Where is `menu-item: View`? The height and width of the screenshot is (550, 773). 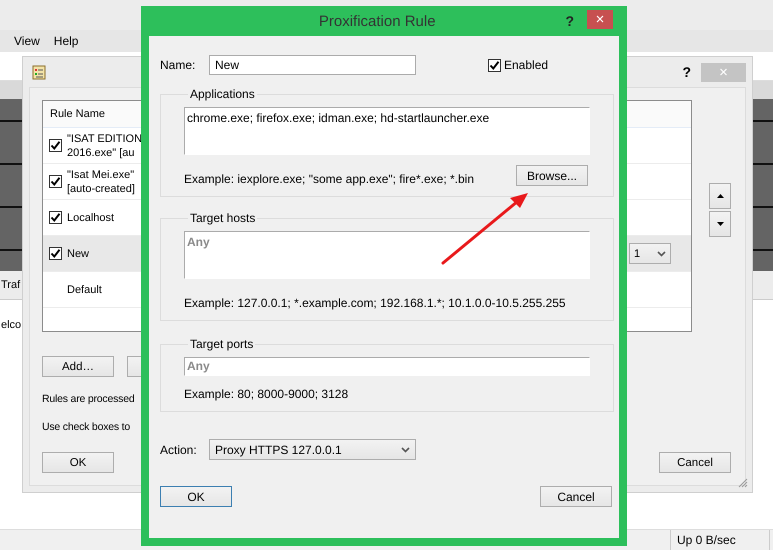 menu-item: View is located at coordinates (27, 41).